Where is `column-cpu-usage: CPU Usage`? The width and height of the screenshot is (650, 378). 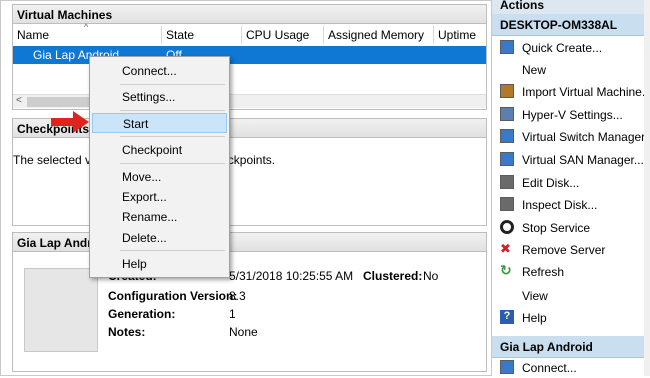
column-cpu-usage: CPU Usage is located at coordinates (283, 35).